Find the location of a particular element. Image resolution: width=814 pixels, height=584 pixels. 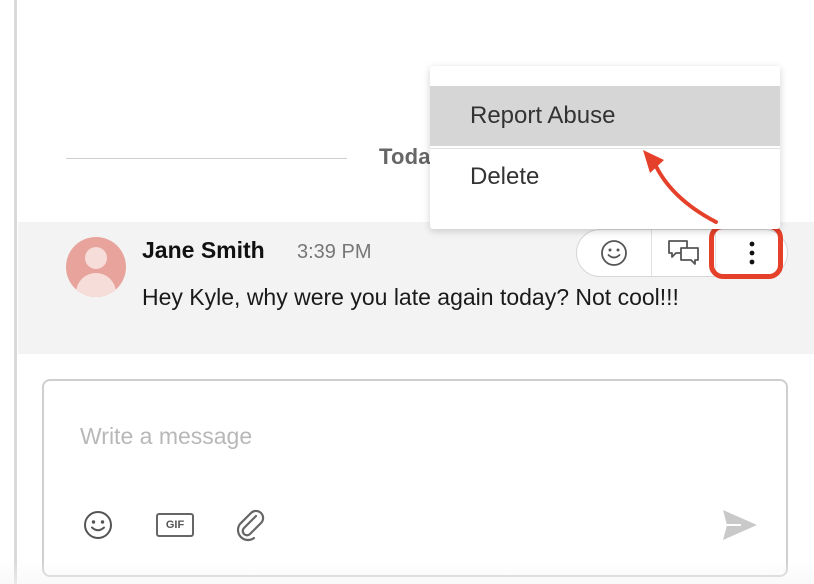

message-input: Write a message is located at coordinates (166, 436).